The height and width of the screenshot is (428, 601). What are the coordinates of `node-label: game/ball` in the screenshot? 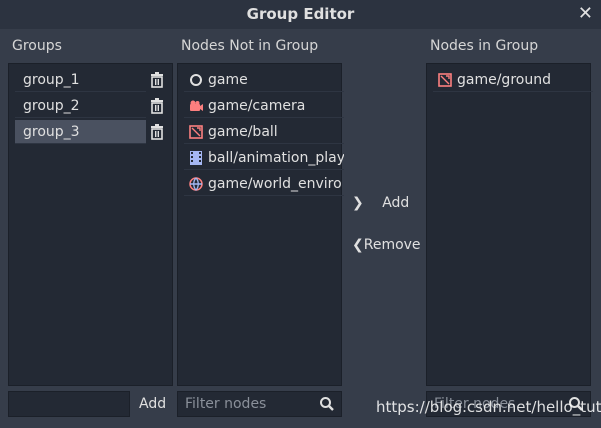 It's located at (243, 132).